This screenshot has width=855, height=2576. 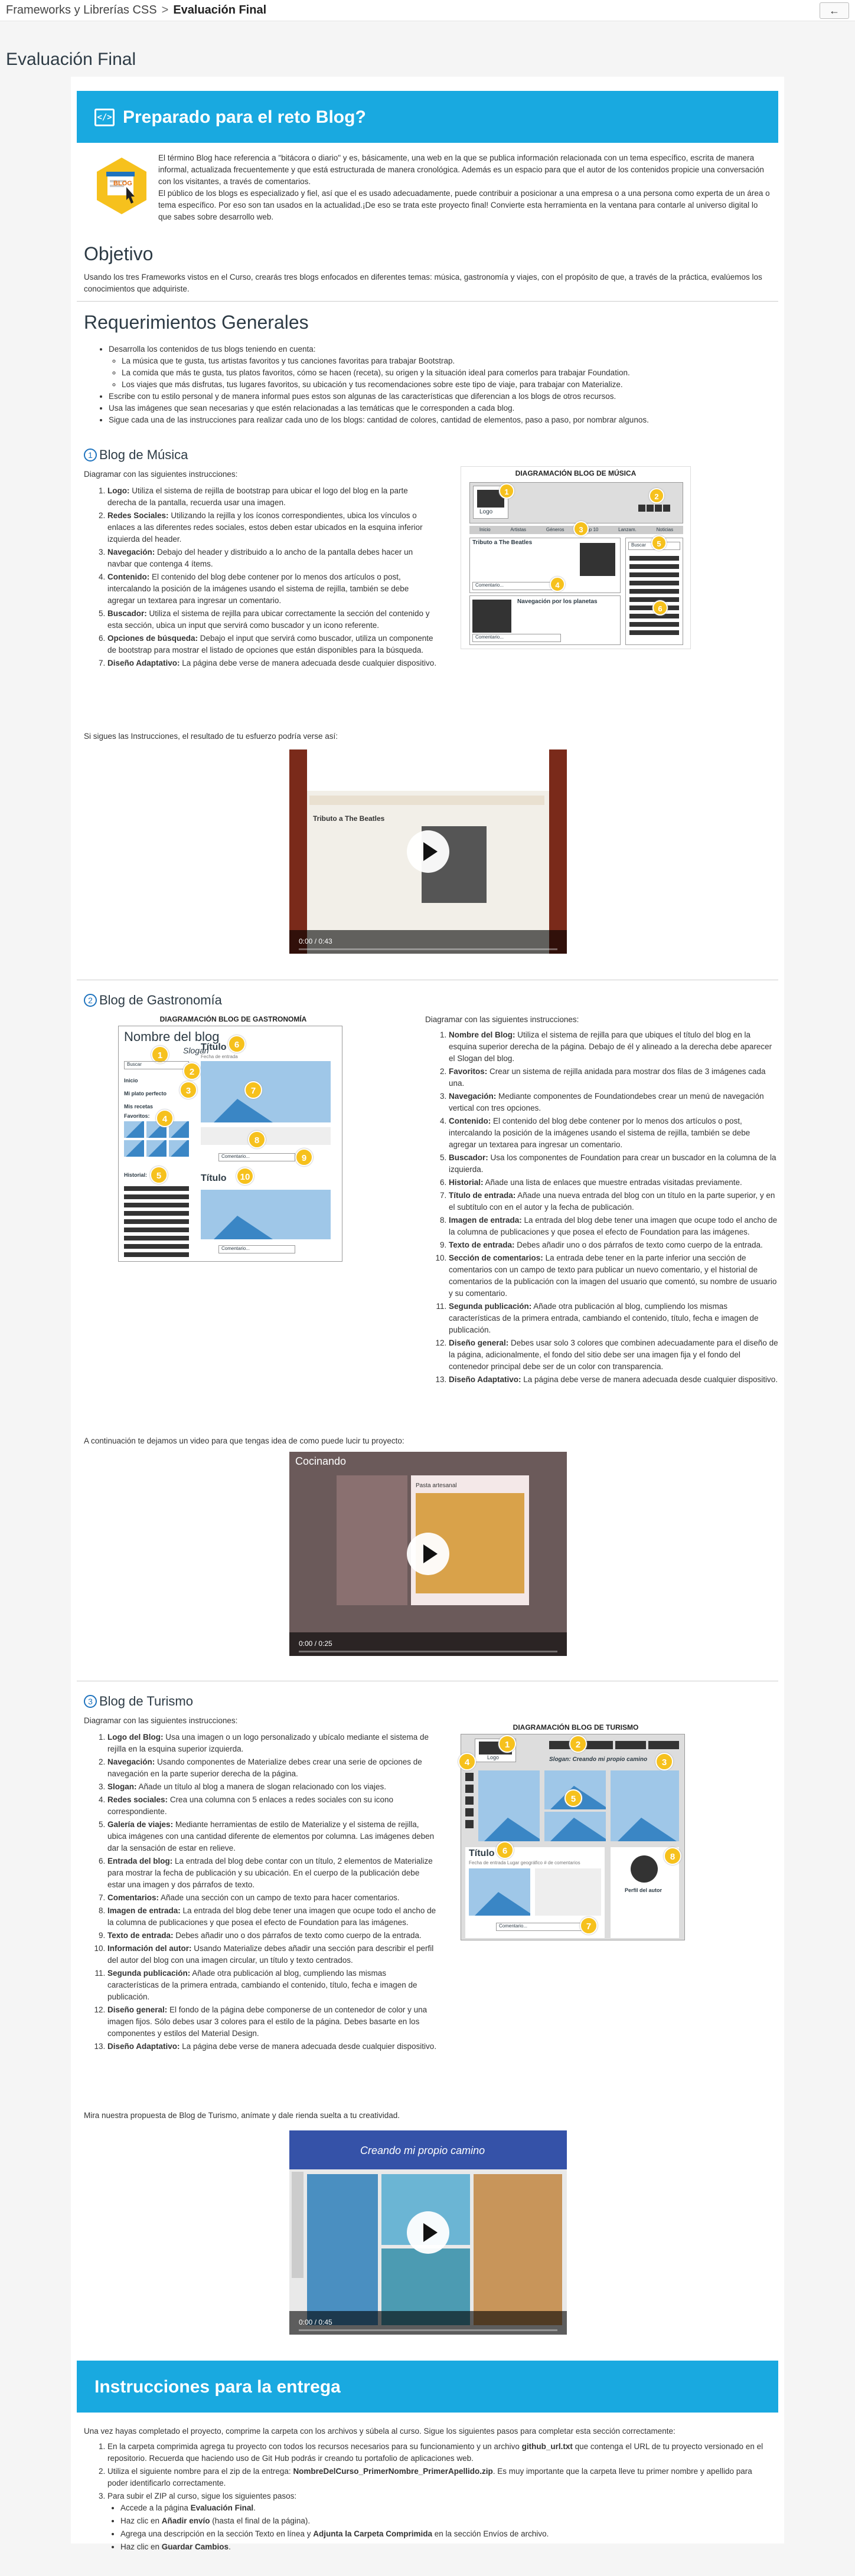 I want to click on video-controls: 0:00 / 0:43, so click(x=428, y=942).